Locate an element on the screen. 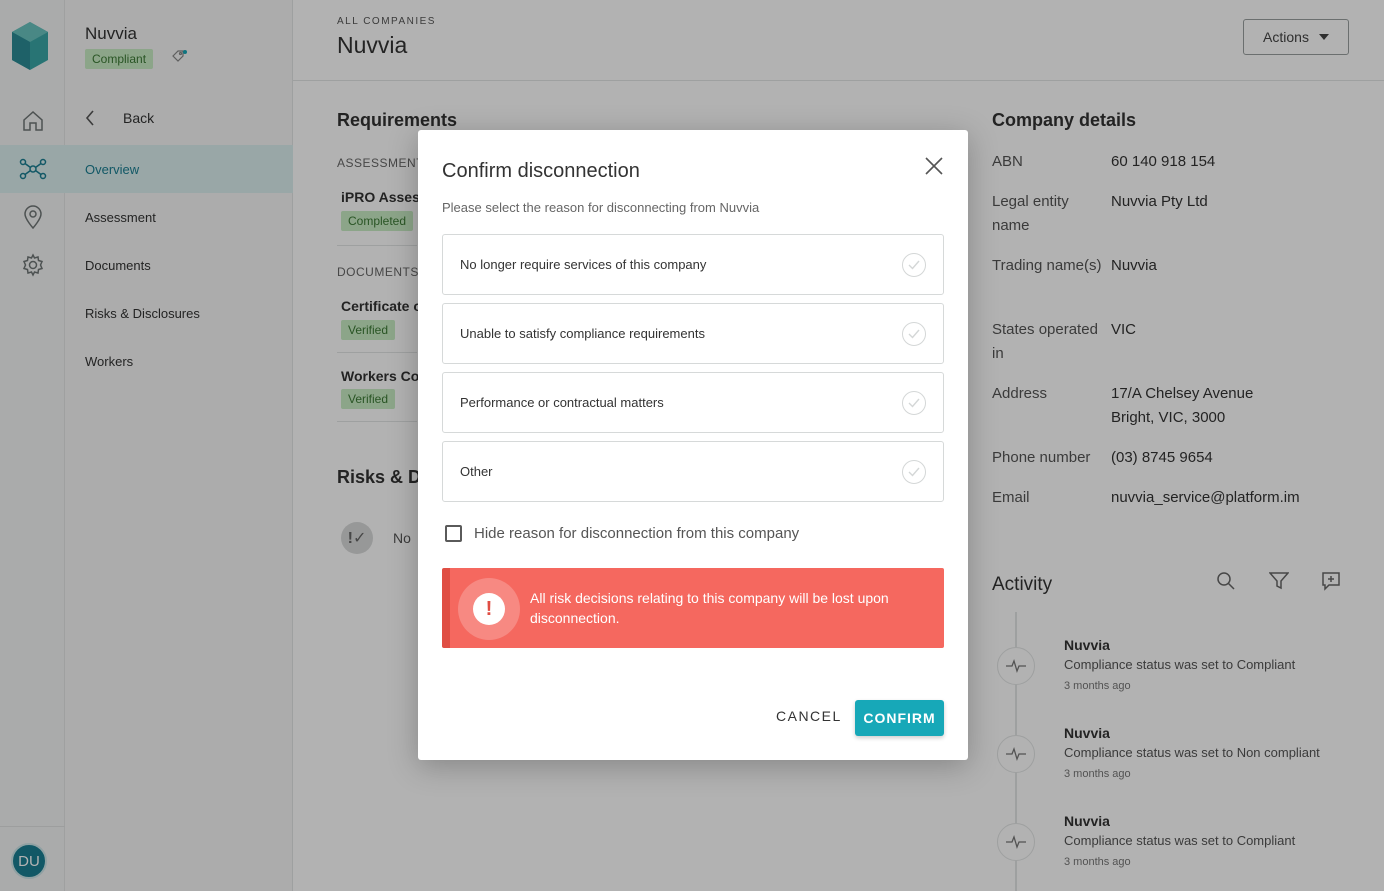 The height and width of the screenshot is (891, 1384). reason-option: Performance or contractual matters is located at coordinates (693, 402).